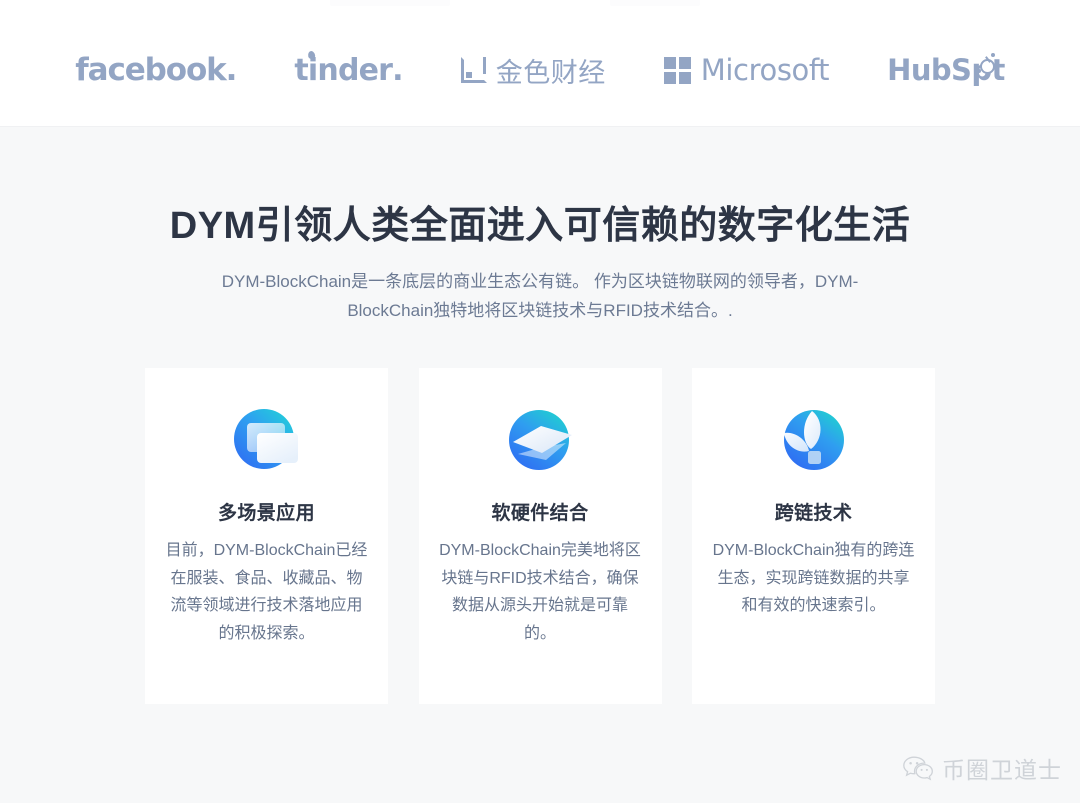 Image resolution: width=1080 pixels, height=803 pixels. Describe the element at coordinates (266, 513) in the screenshot. I see `feature-card-title: 多场景应用` at that location.